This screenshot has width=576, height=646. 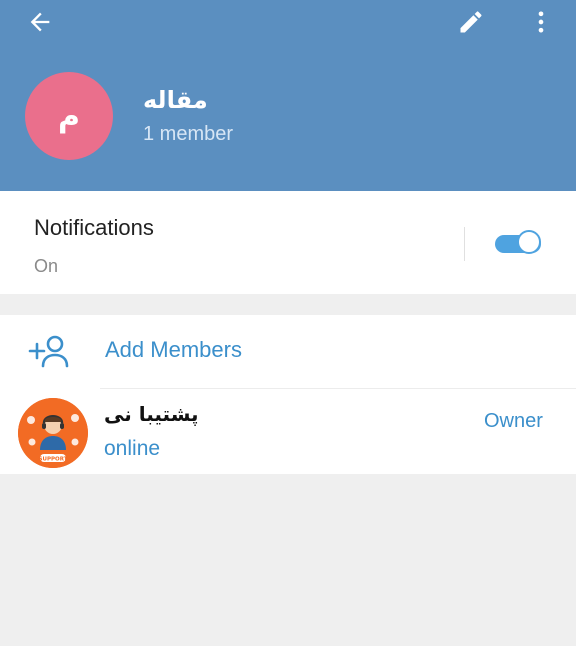 I want to click on notifications-status: On, so click(x=46, y=266).